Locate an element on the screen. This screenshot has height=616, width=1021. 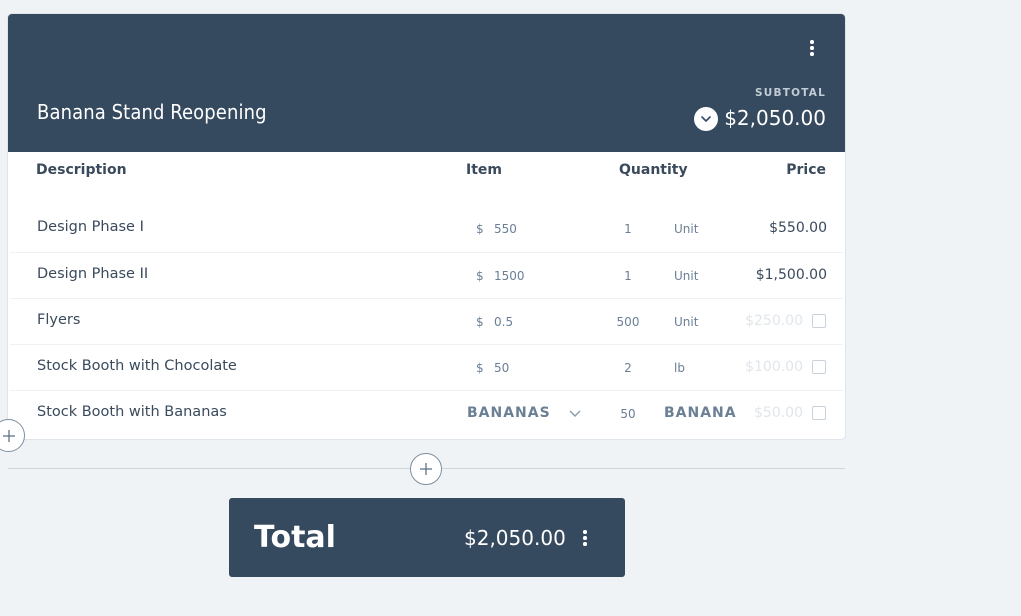
rate-input: 1500 is located at coordinates (509, 276).